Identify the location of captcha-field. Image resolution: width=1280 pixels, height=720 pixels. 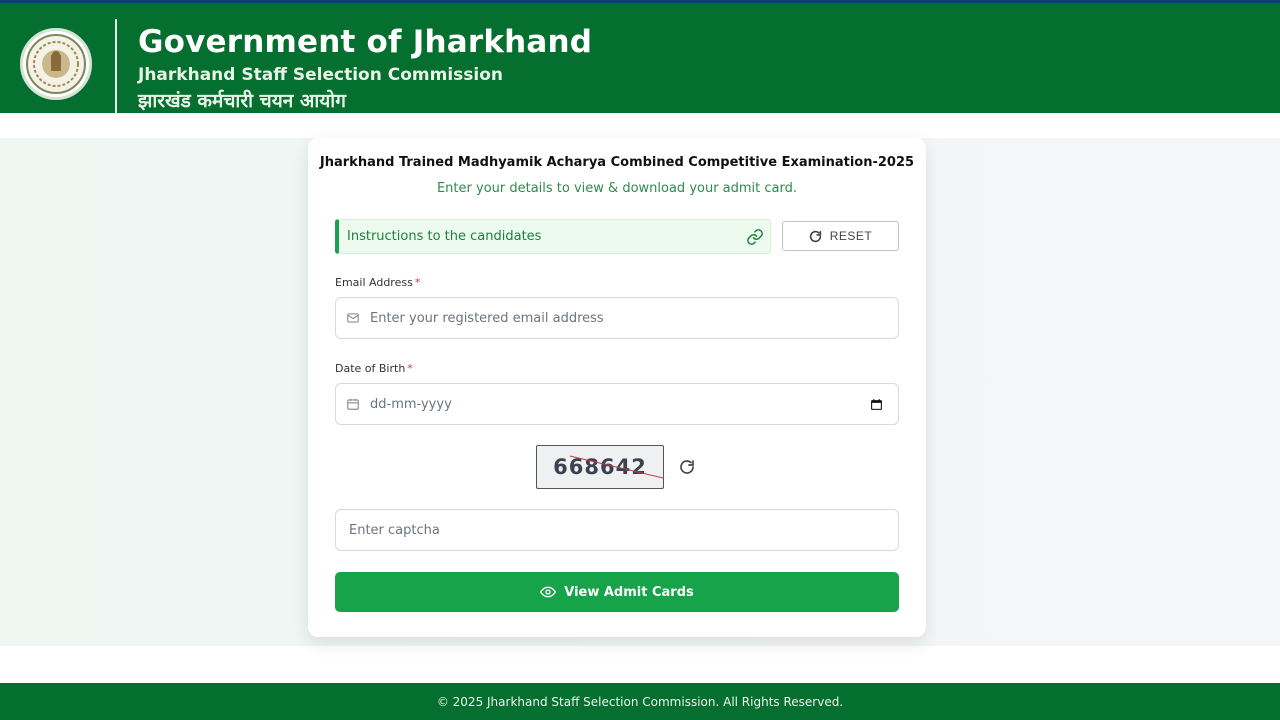
(617, 530).